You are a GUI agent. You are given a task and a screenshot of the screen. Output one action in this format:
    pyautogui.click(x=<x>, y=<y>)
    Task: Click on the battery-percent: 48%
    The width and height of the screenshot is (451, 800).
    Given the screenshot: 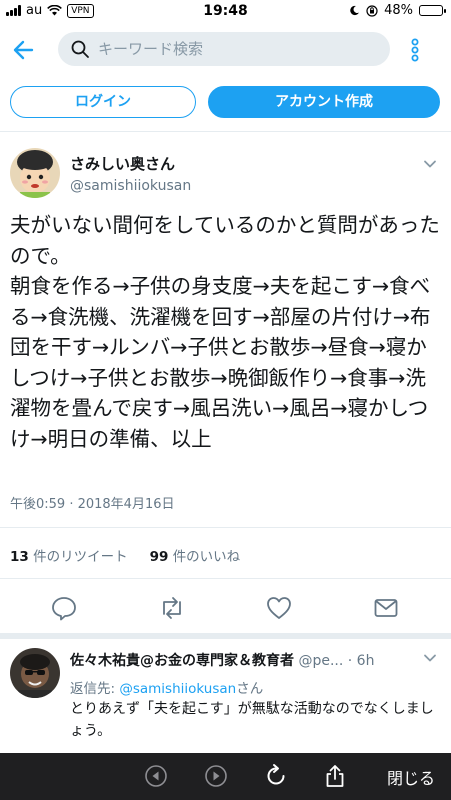 What is the action you would take?
    pyautogui.click(x=398, y=10)
    